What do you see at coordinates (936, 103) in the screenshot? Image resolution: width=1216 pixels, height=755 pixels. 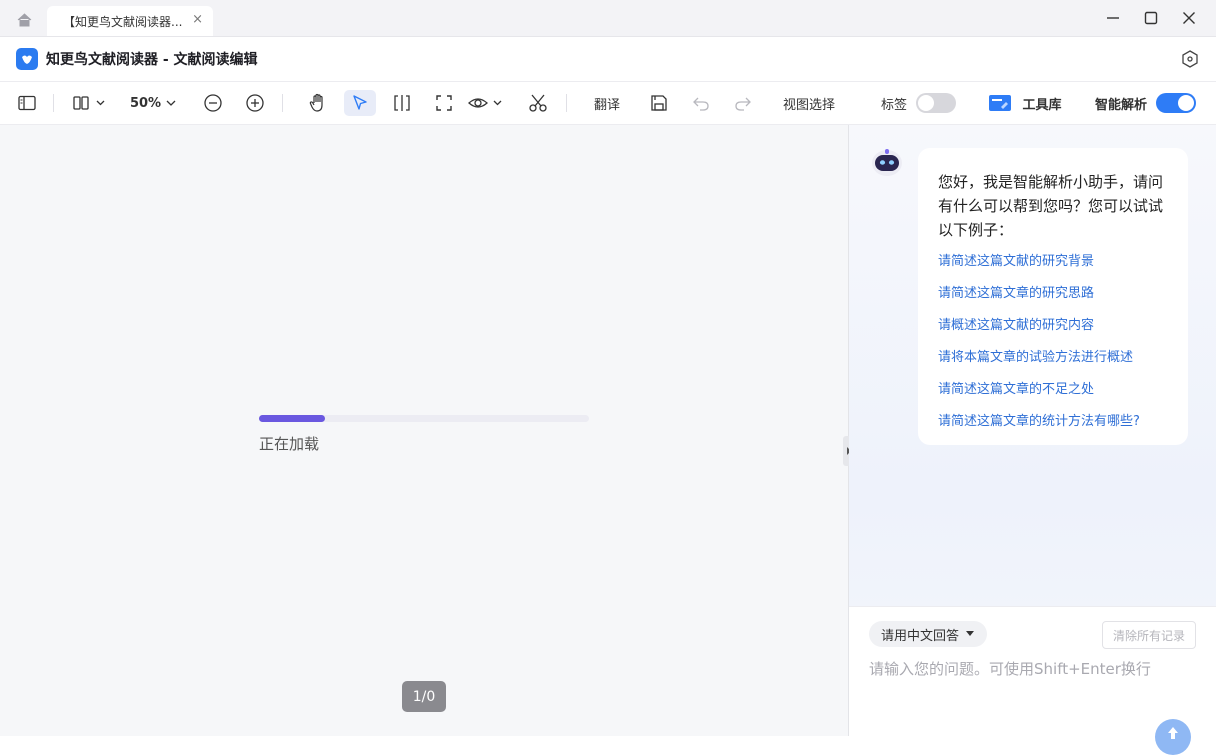 I see `tag-toggle` at bounding box center [936, 103].